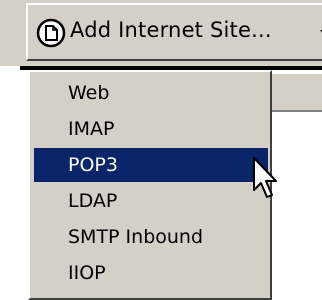 Image resolution: width=322 pixels, height=300 pixels. What do you see at coordinates (151, 237) in the screenshot?
I see `menu-item-smtp-inbound: SMTP Inbound` at bounding box center [151, 237].